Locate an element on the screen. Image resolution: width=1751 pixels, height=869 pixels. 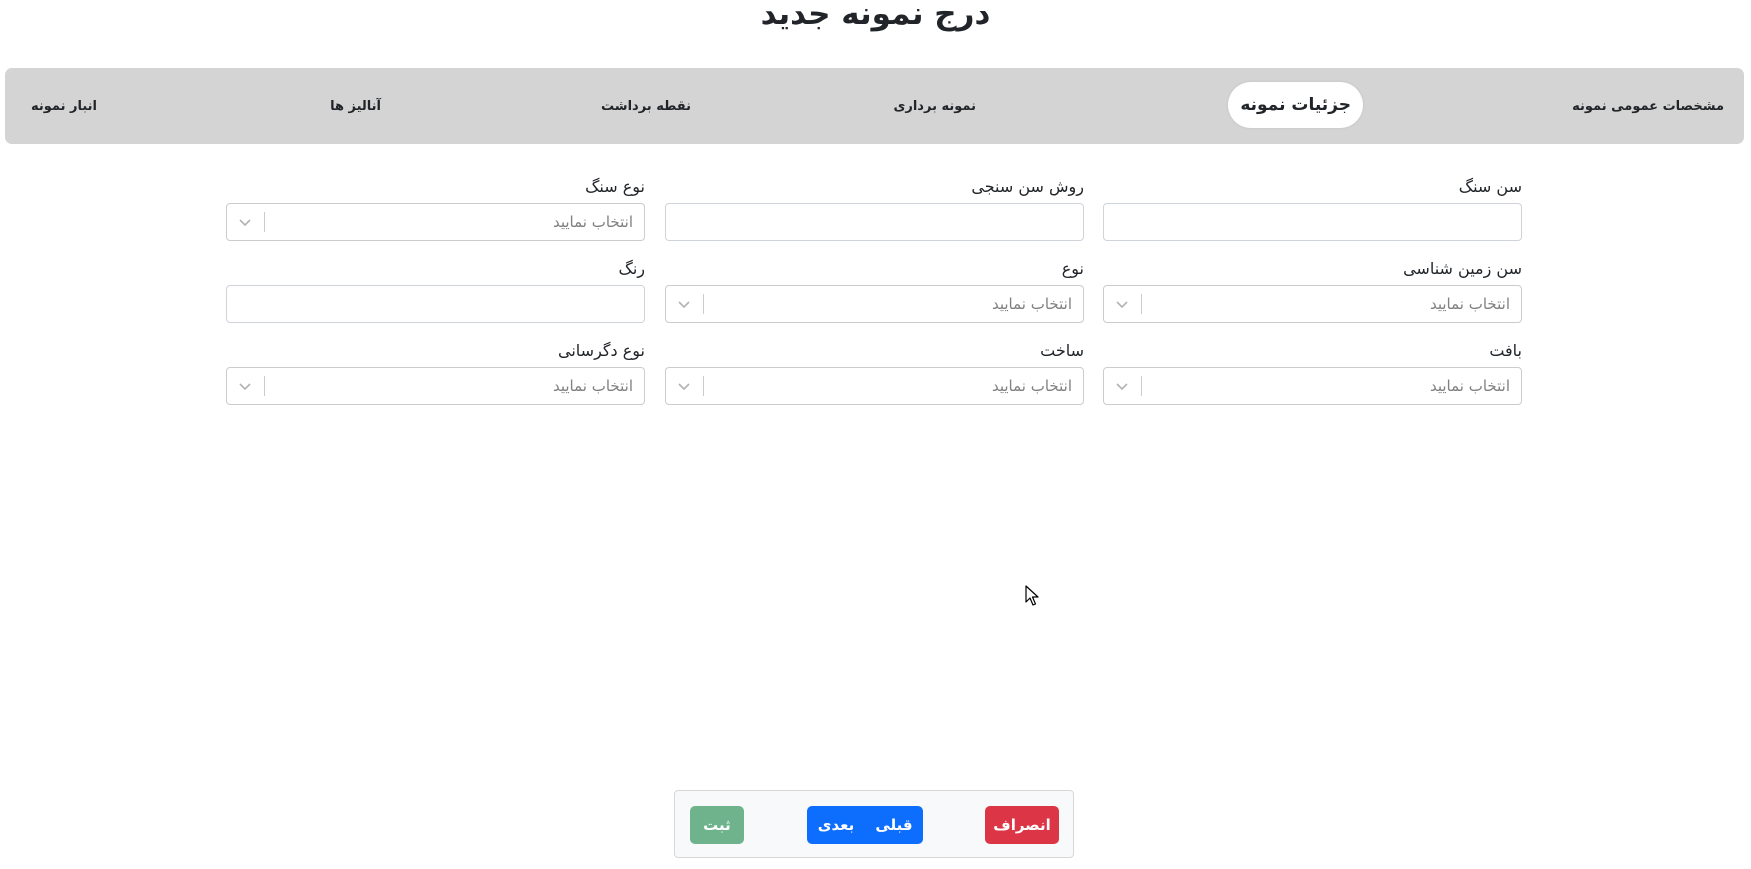
color-input is located at coordinates (435, 304).